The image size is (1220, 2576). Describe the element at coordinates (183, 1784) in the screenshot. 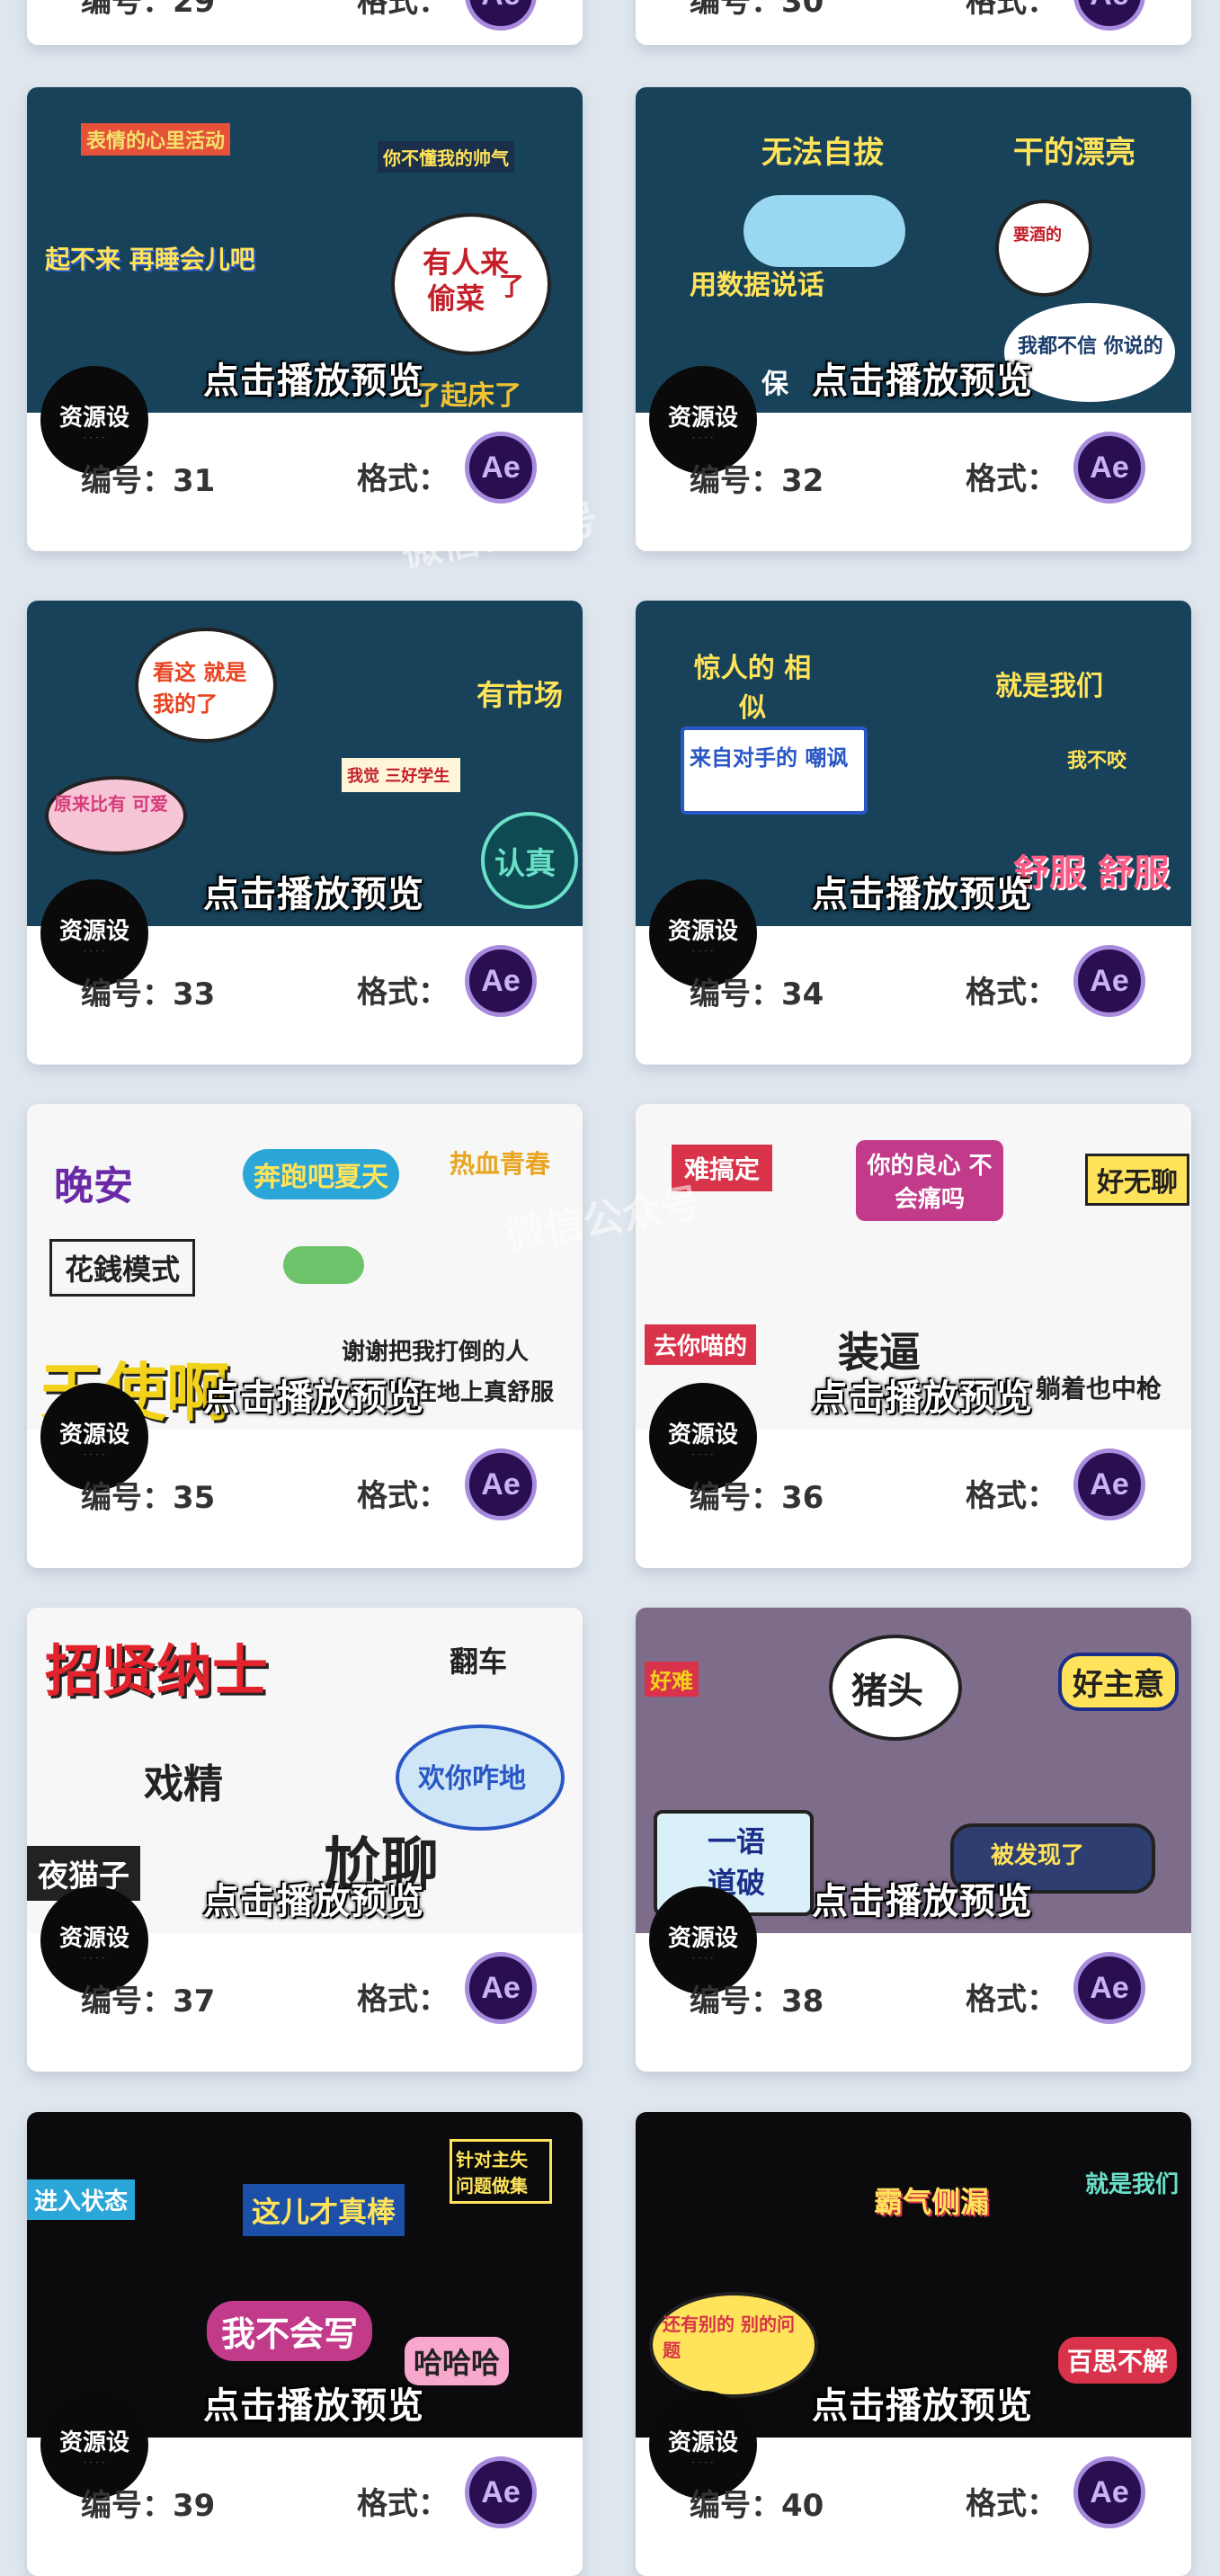

I see `sticker-text: 戏精` at that location.